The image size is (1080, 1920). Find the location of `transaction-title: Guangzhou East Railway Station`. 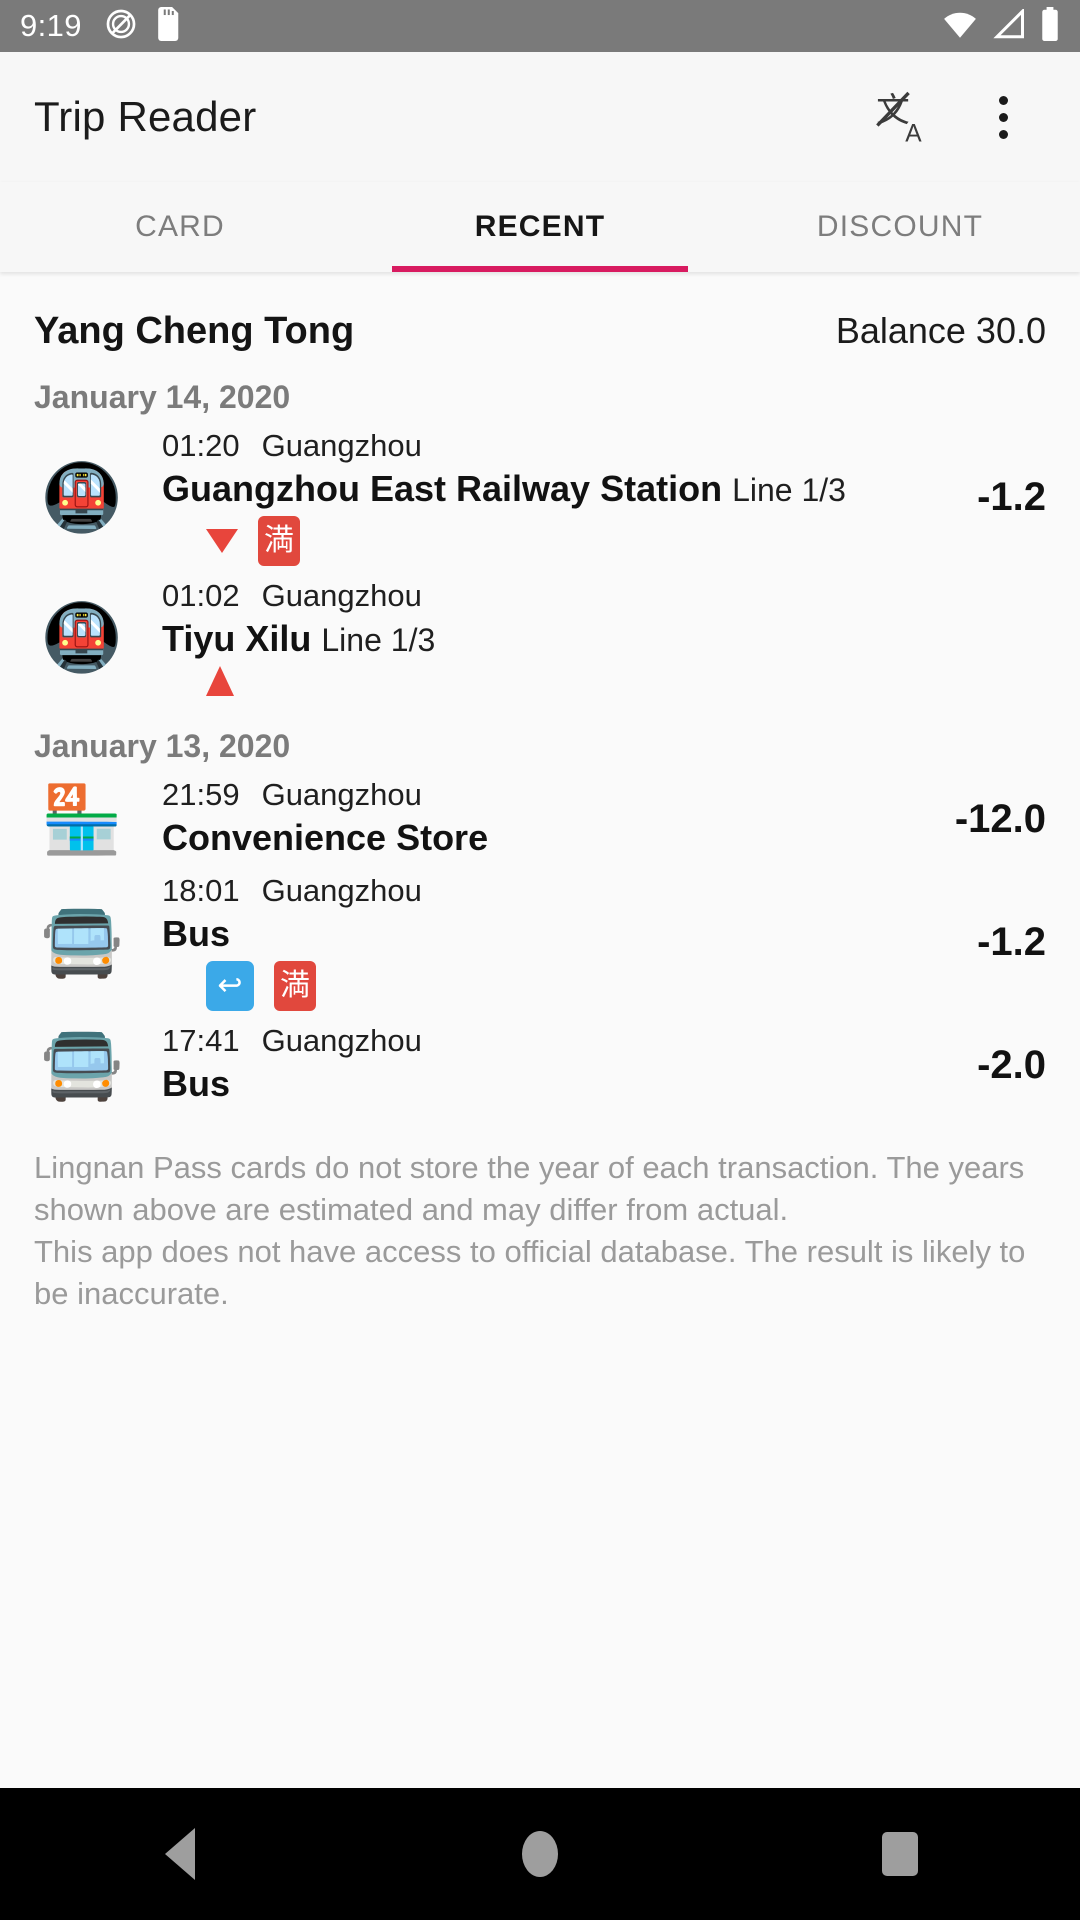

transaction-title: Guangzhou East Railway Station is located at coordinates (442, 488).